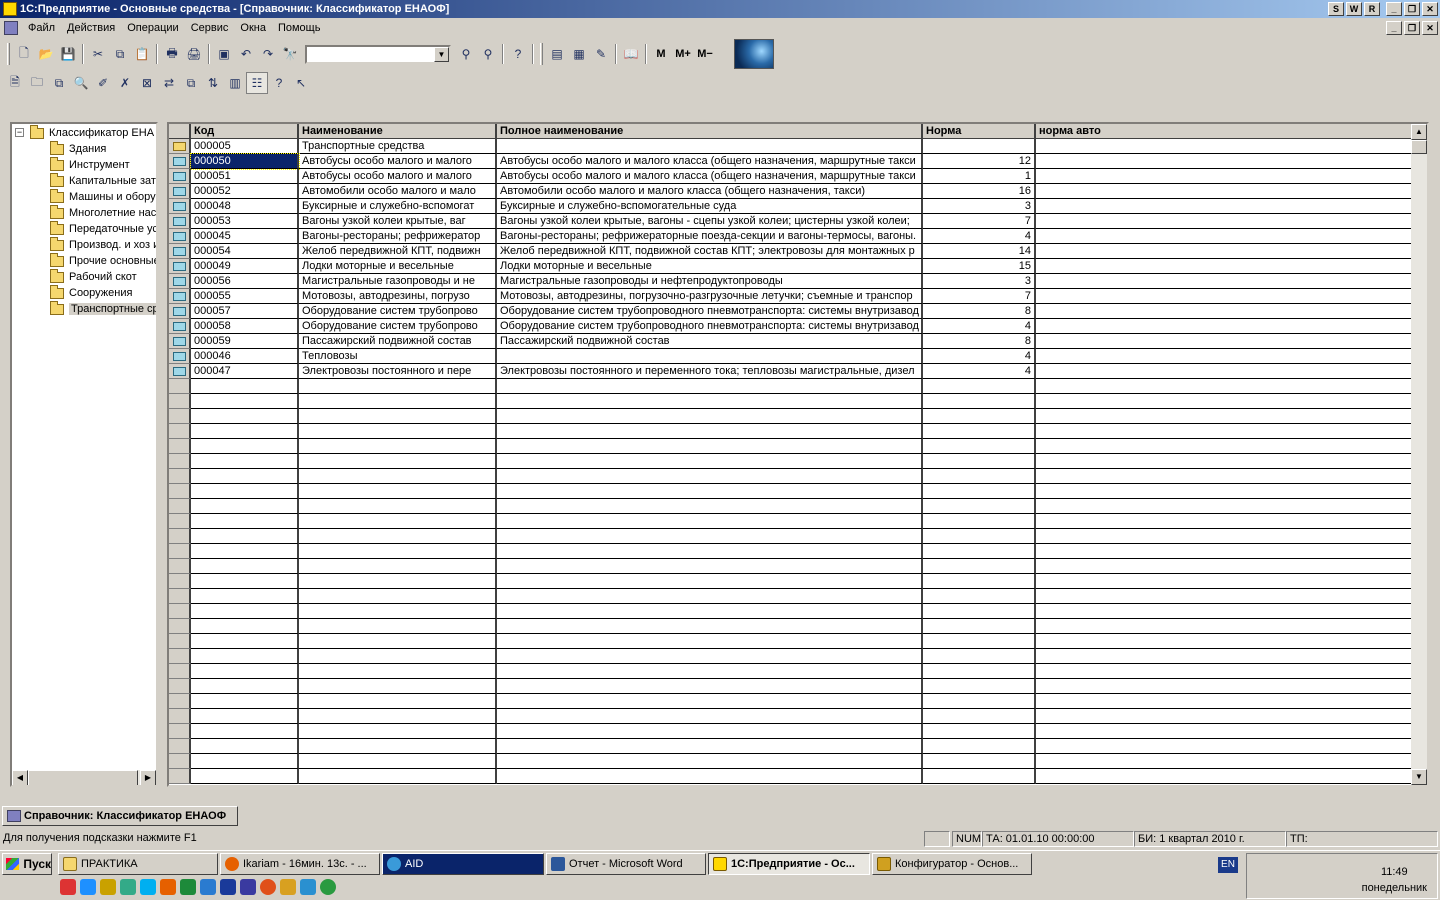 This screenshot has width=1440, height=900. Describe the element at coordinates (245, 326) in the screenshot. I see `cell-code: 000058` at that location.